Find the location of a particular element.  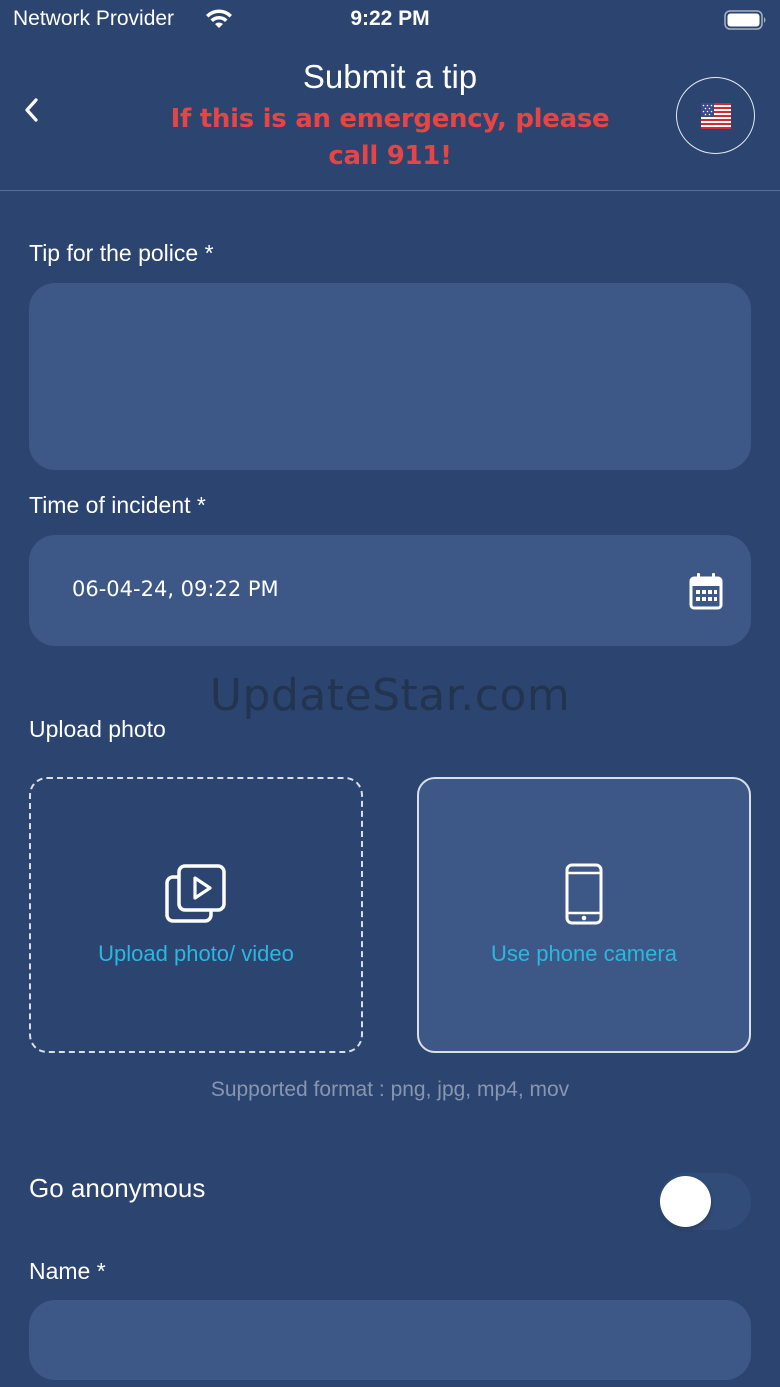

name-input is located at coordinates (390, 1340).